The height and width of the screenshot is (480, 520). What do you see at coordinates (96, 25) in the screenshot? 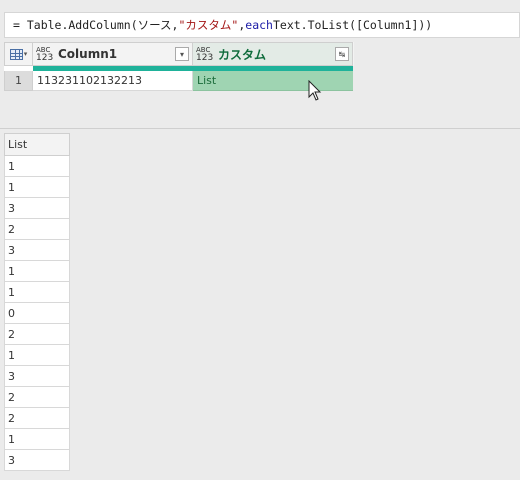
I see `formula-prefix: = Table.AddColumn(ソース,` at bounding box center [96, 25].